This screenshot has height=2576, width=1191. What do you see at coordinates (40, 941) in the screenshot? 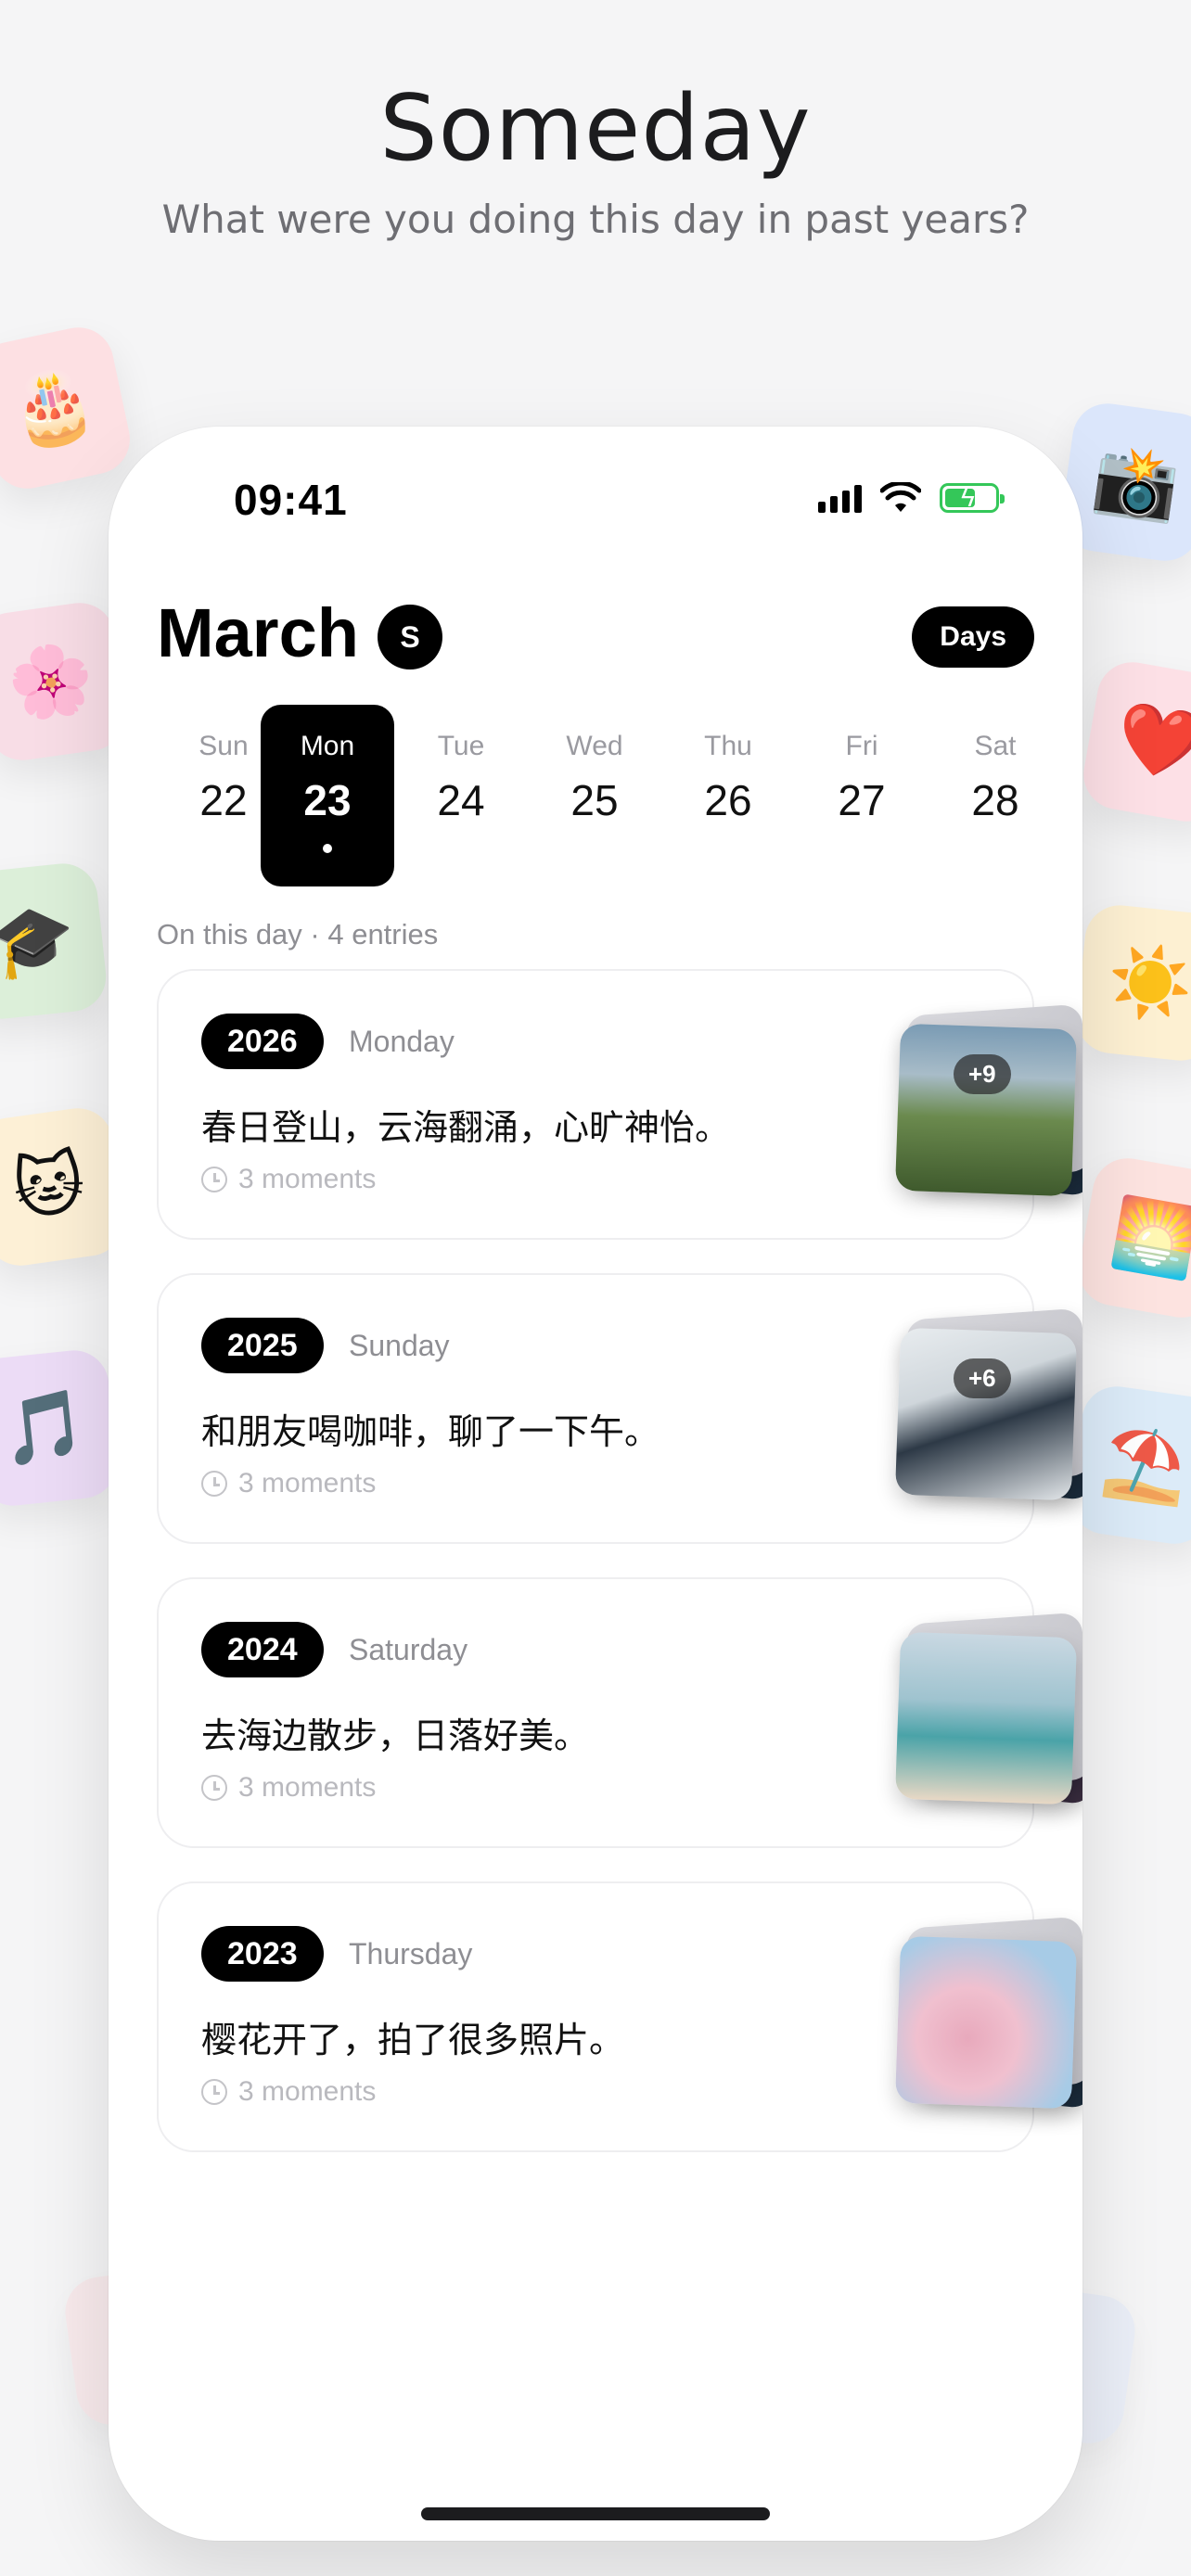
I see `graduation-cap-icon: 🎓` at bounding box center [40, 941].